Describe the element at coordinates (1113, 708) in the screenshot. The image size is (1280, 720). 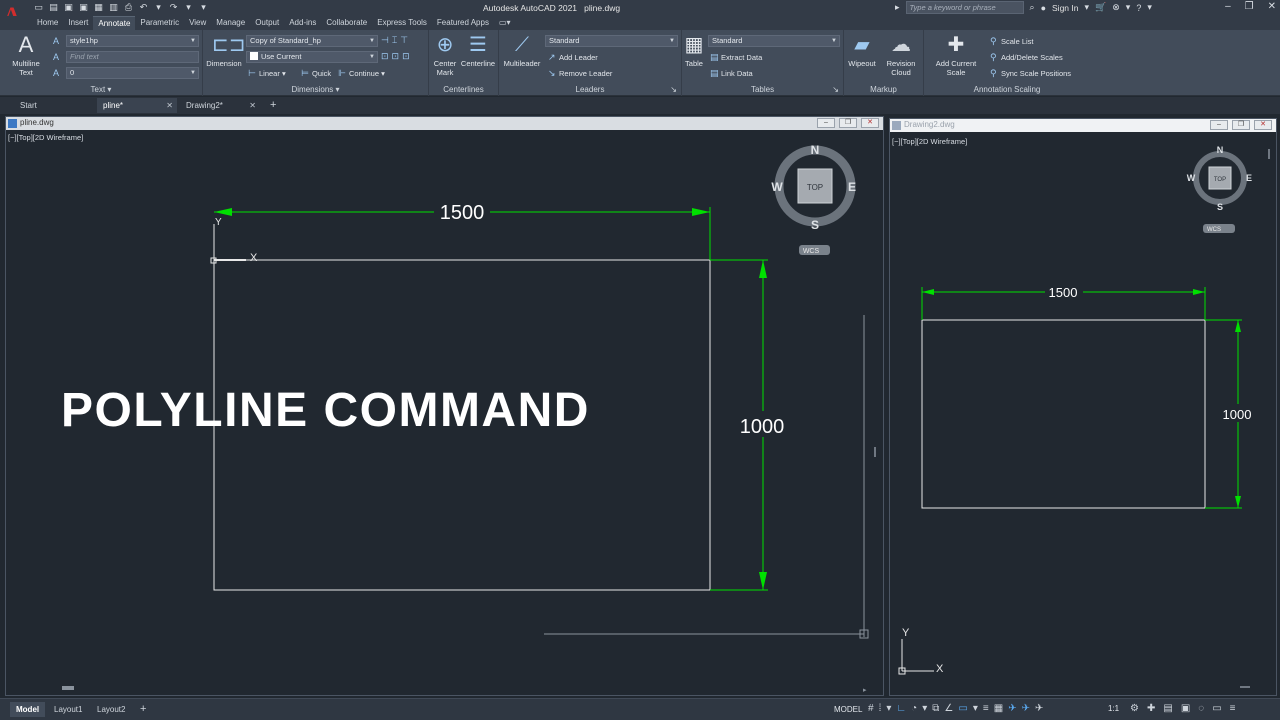
I see `annotation-scale: 1:1` at that location.